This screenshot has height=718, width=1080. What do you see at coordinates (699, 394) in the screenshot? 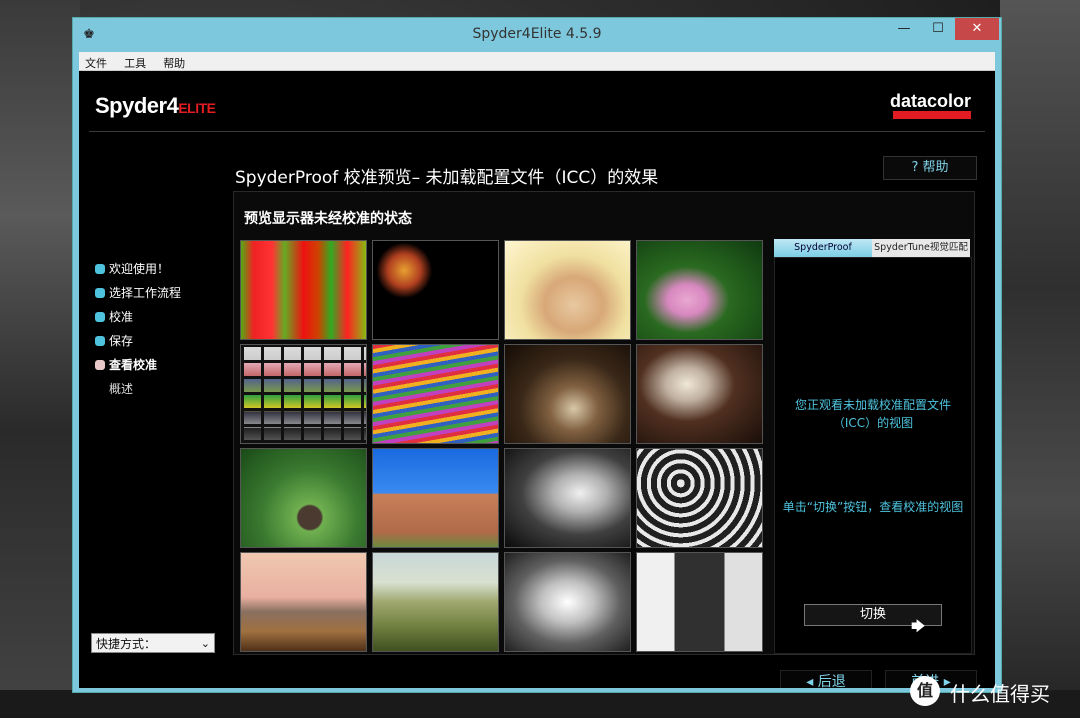
I see `image-tile-marilyn` at bounding box center [699, 394].